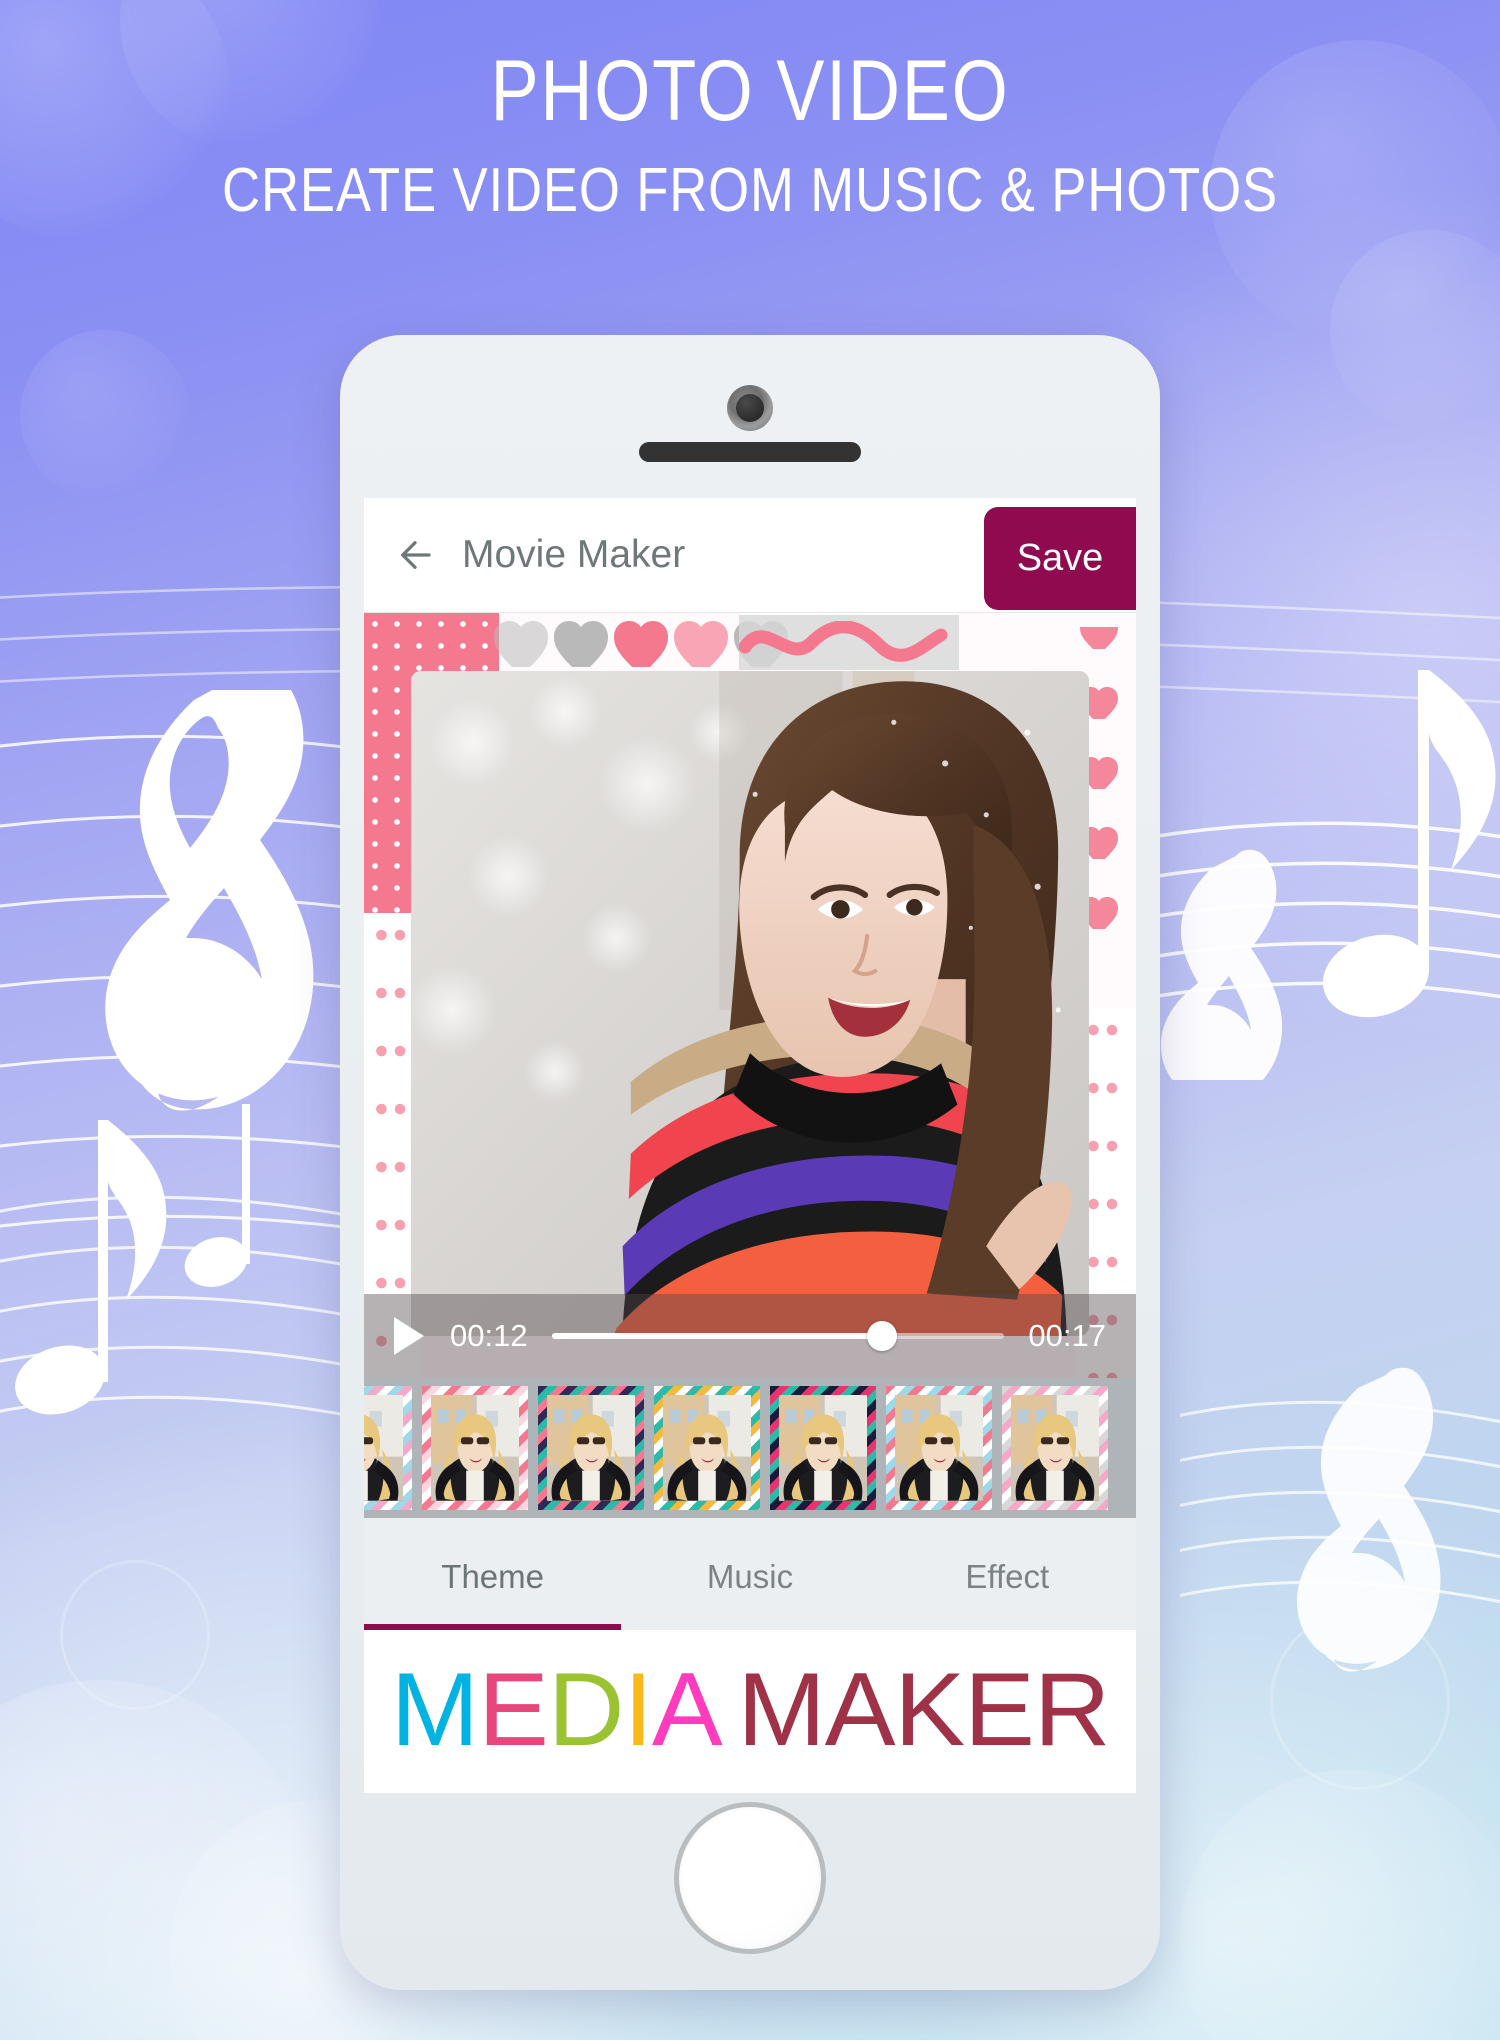 This screenshot has width=1500, height=2040. Describe the element at coordinates (882, 1336) in the screenshot. I see `seek-thumb` at that location.